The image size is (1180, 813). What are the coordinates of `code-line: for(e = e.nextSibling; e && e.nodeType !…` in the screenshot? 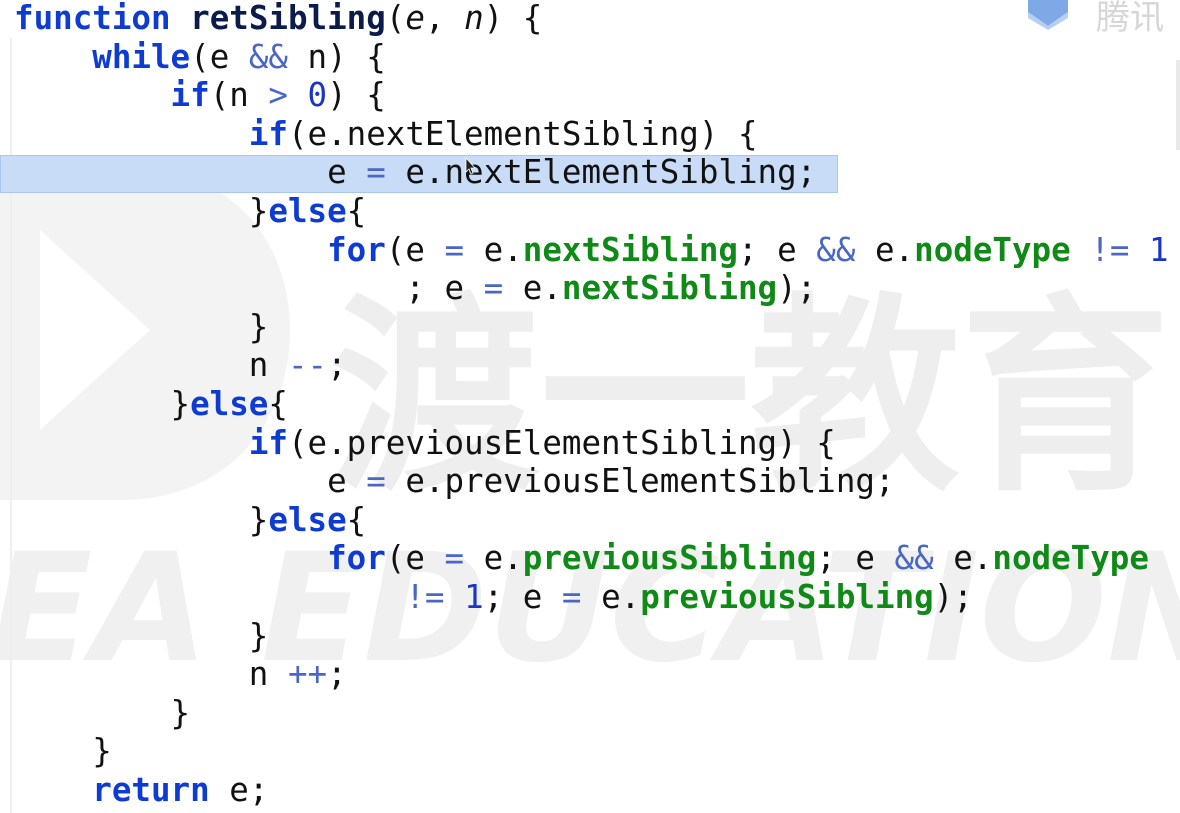 It's located at (591, 250).